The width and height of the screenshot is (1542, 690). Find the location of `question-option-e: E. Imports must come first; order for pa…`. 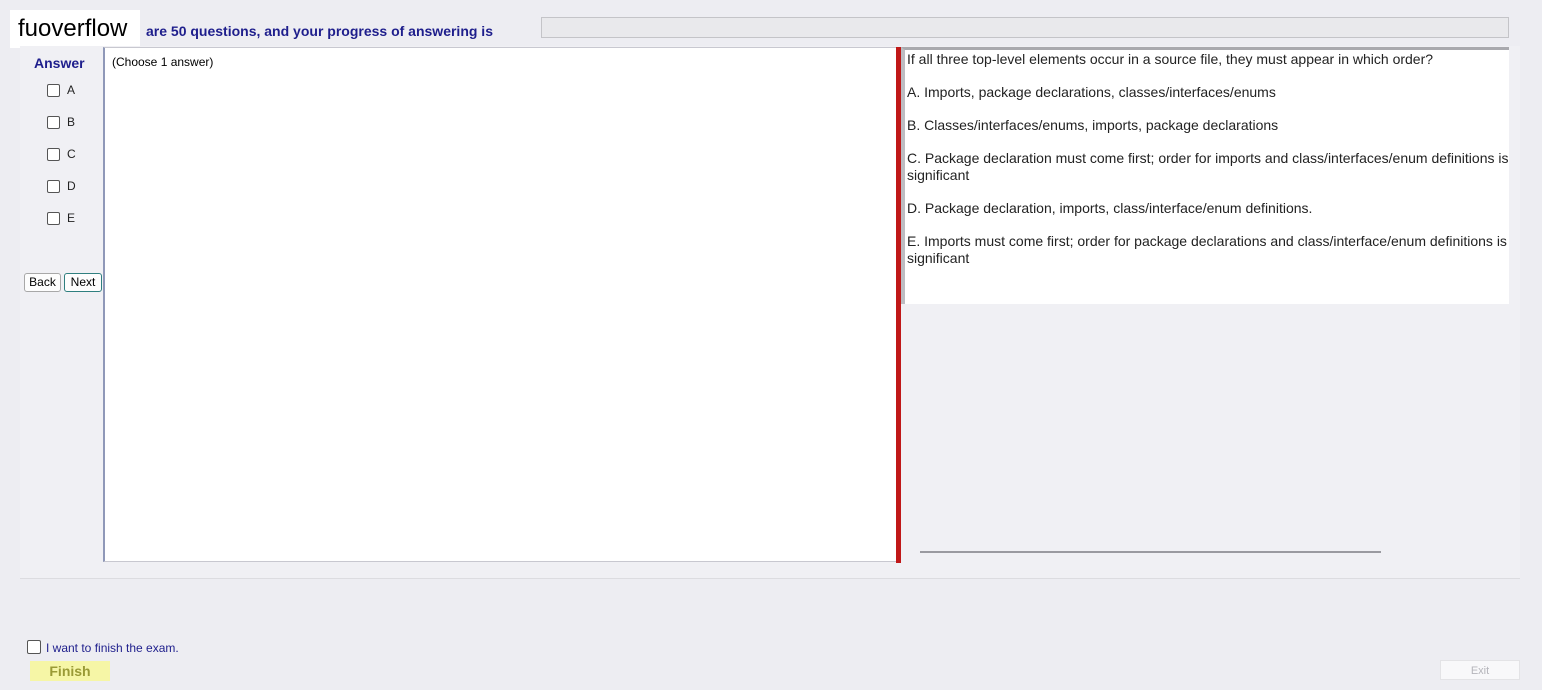

question-option-e: E. Imports must come first; order for pa… is located at coordinates (1208, 241).